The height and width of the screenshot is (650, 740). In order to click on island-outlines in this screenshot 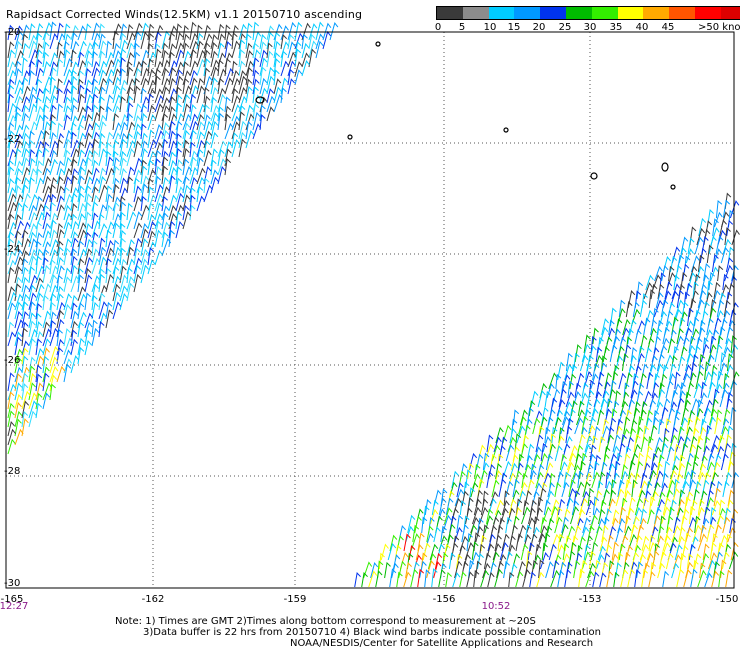, I will do `click(465, 115)`.